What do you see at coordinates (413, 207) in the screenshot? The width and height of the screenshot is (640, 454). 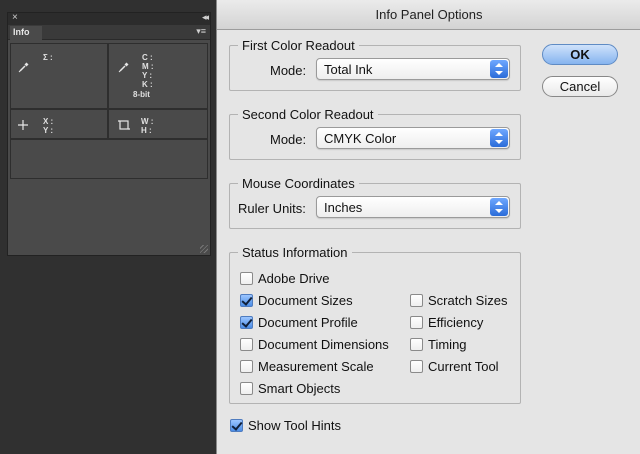 I see `ruler-units-select: Inches` at bounding box center [413, 207].